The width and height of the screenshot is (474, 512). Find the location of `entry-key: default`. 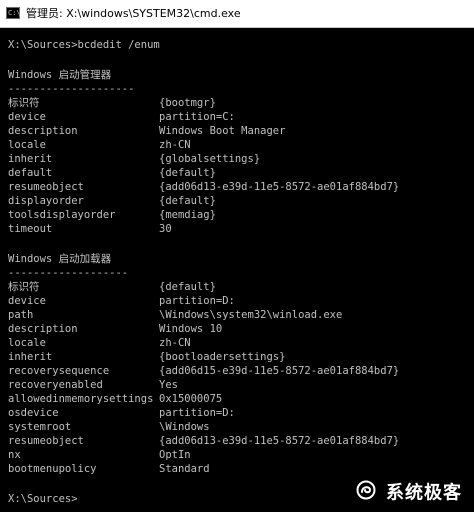

entry-key: default is located at coordinates (30, 173).